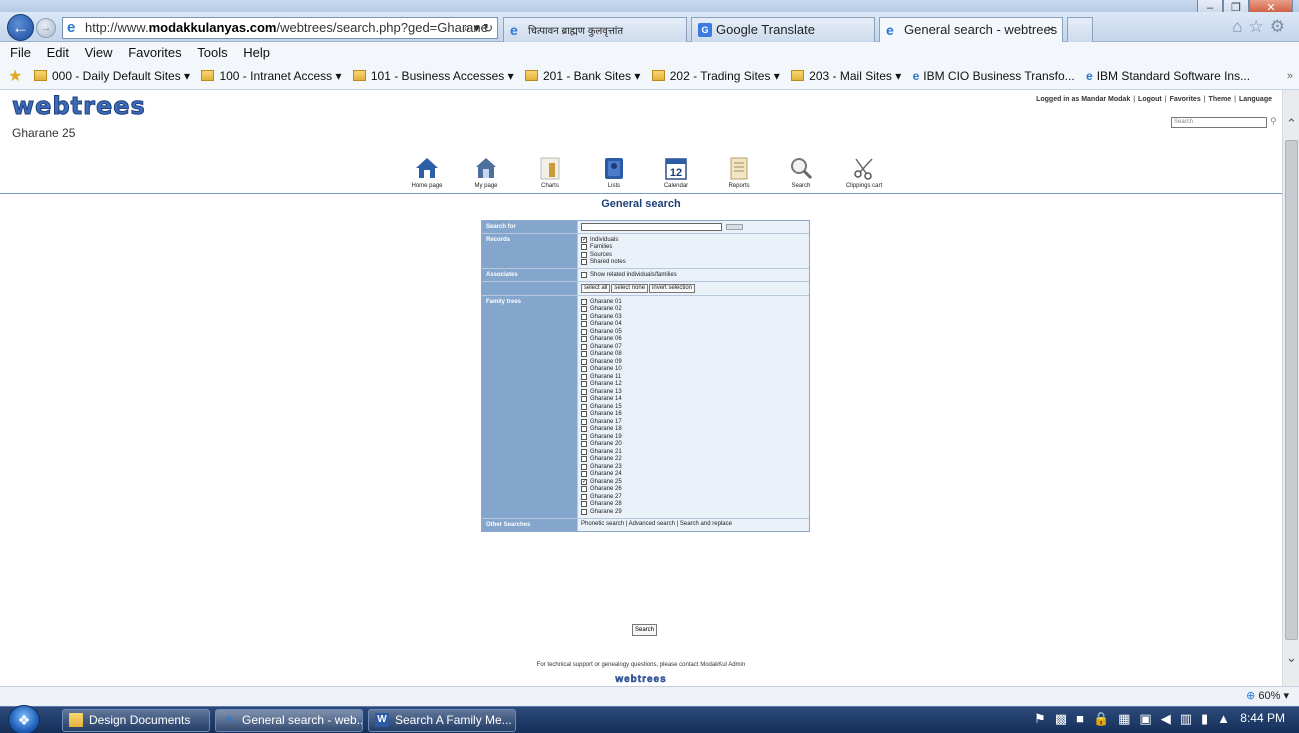 This screenshot has height=733, width=1299. I want to click on favorites-folder-201: 201 - Bank Sites ▾, so click(582, 76).